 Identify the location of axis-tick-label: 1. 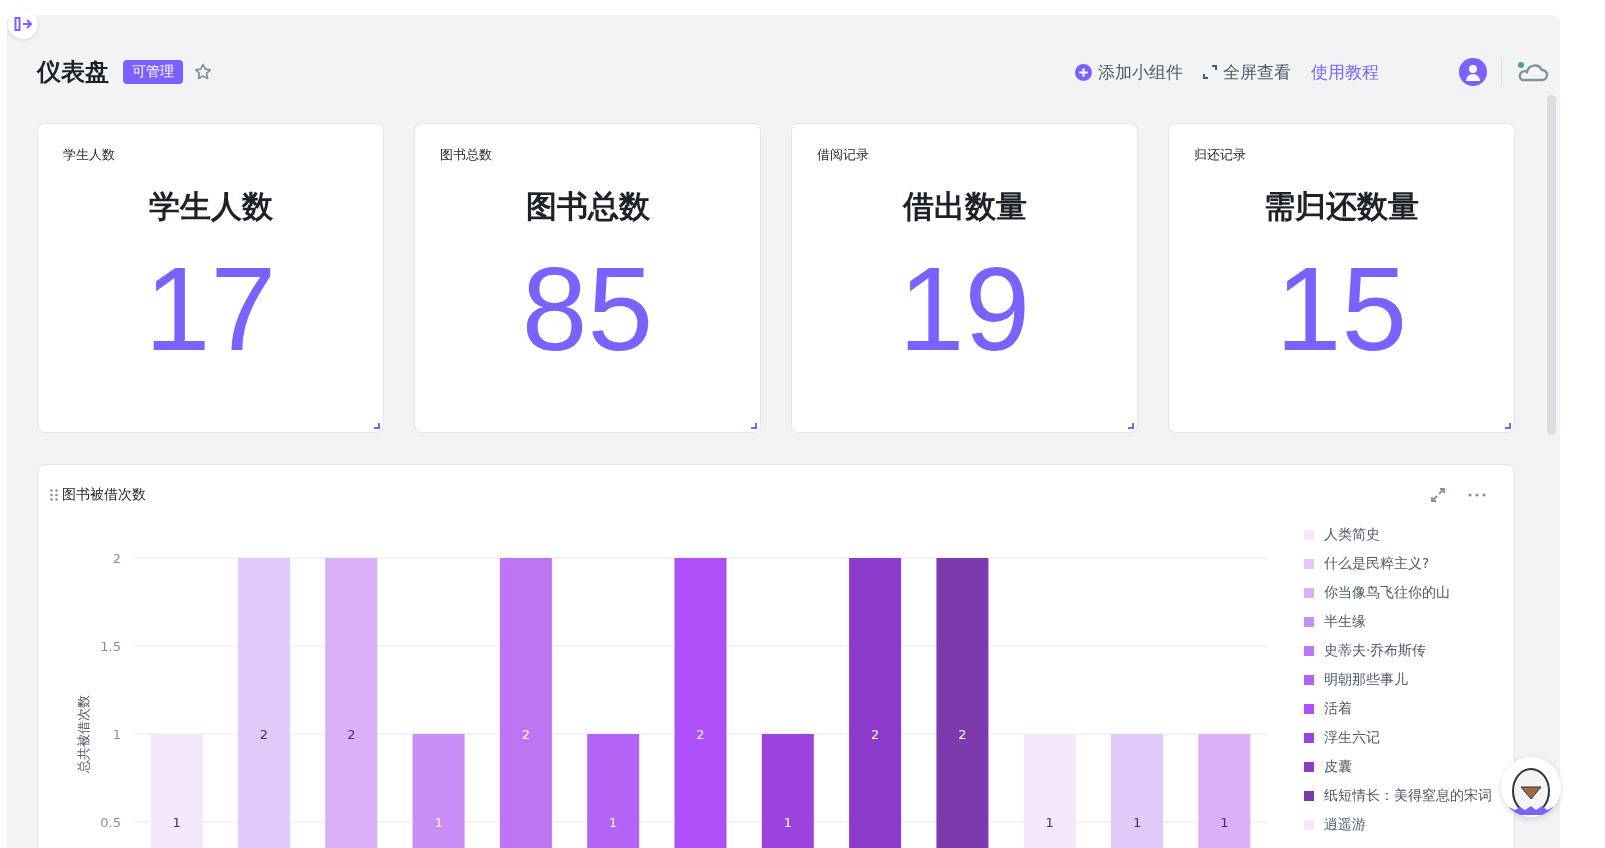
(116, 734).